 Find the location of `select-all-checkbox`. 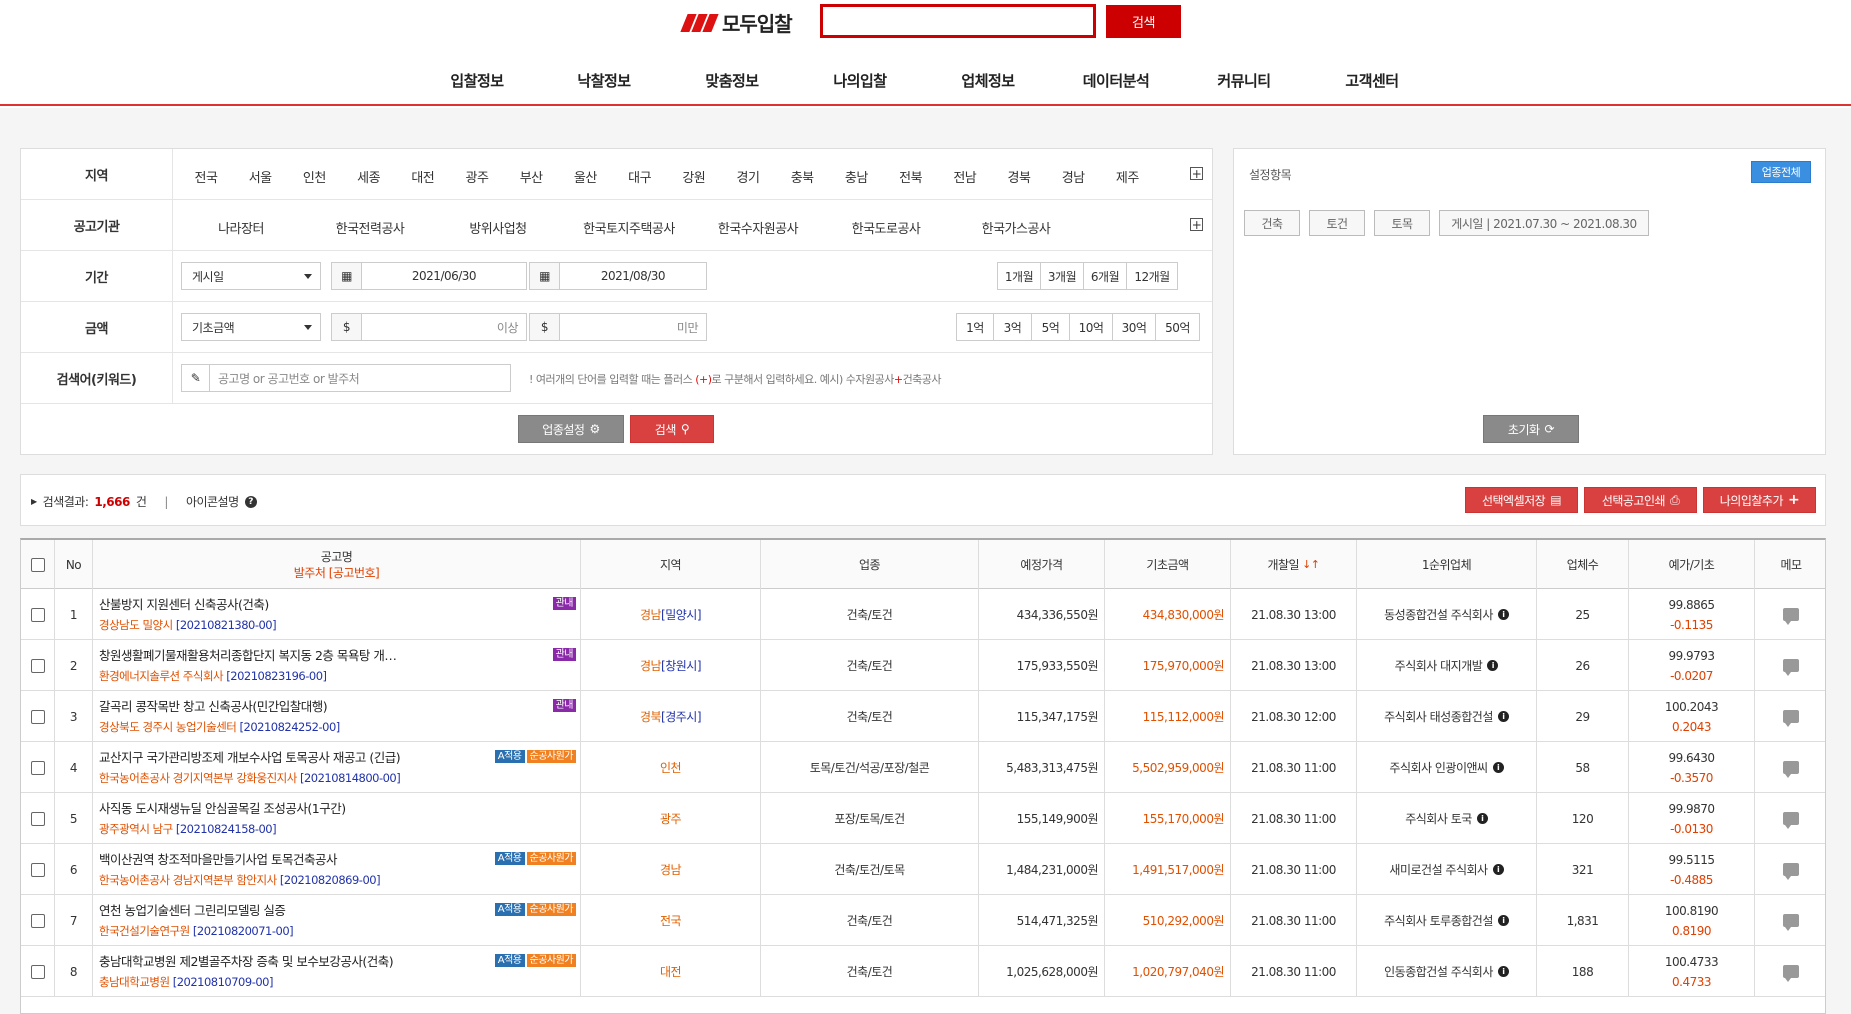

select-all-checkbox is located at coordinates (37, 564).